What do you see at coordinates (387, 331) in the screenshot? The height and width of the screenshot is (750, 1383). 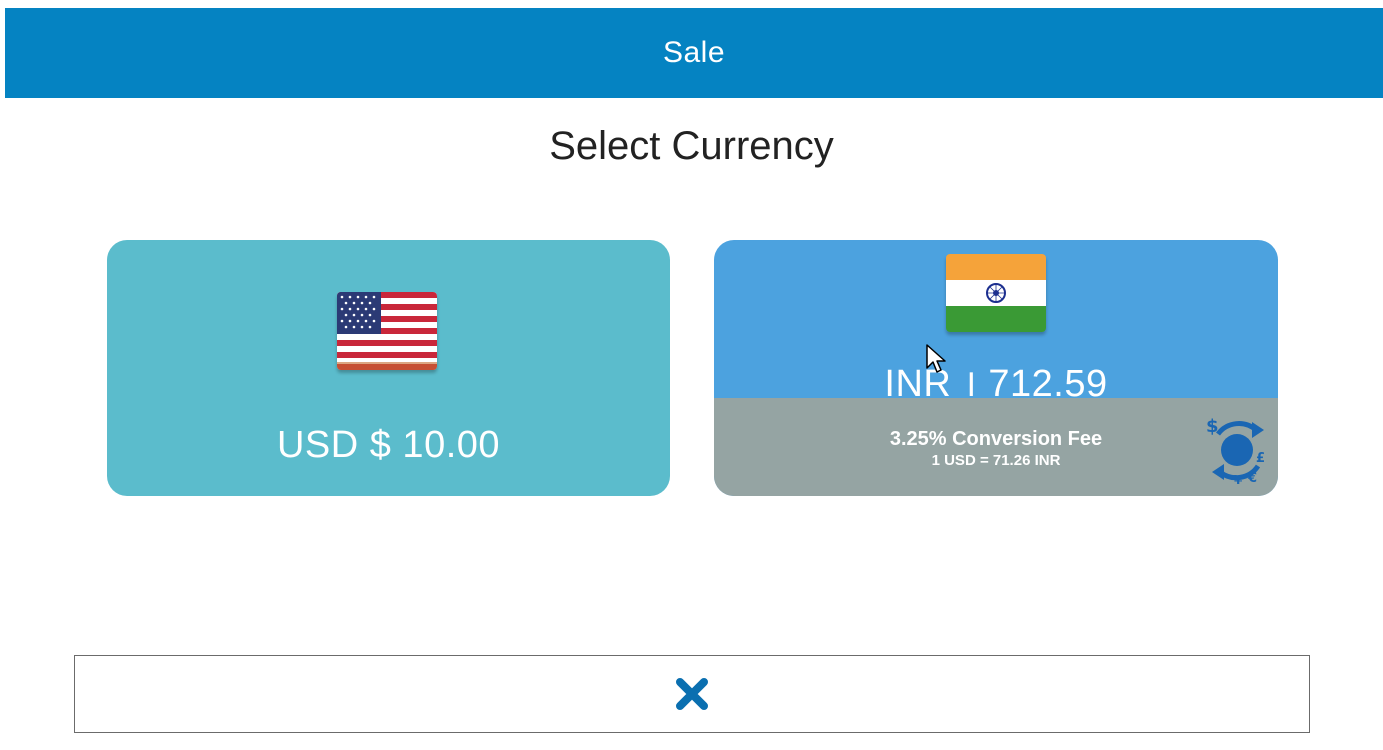 I see `us-flag-icon` at bounding box center [387, 331].